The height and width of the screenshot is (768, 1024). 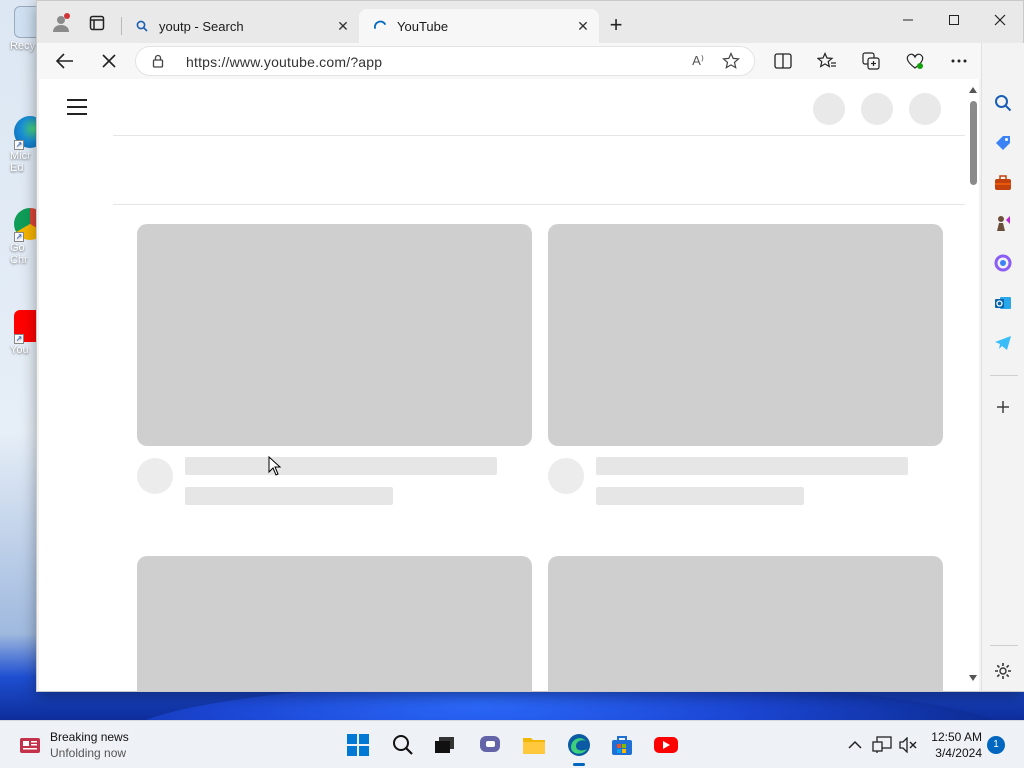 What do you see at coordinates (77, 107) in the screenshot?
I see `menu-icon` at bounding box center [77, 107].